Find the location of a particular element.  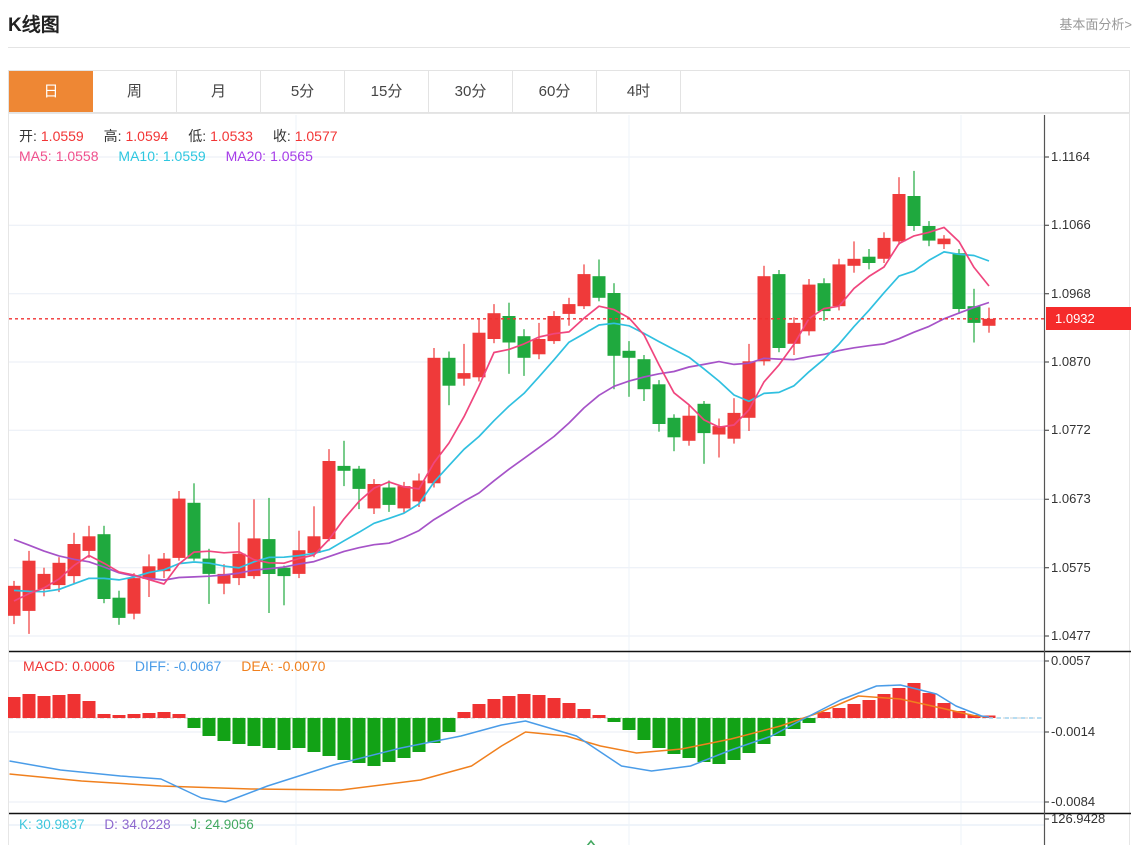

tab-15min: 15分 is located at coordinates (387, 91).